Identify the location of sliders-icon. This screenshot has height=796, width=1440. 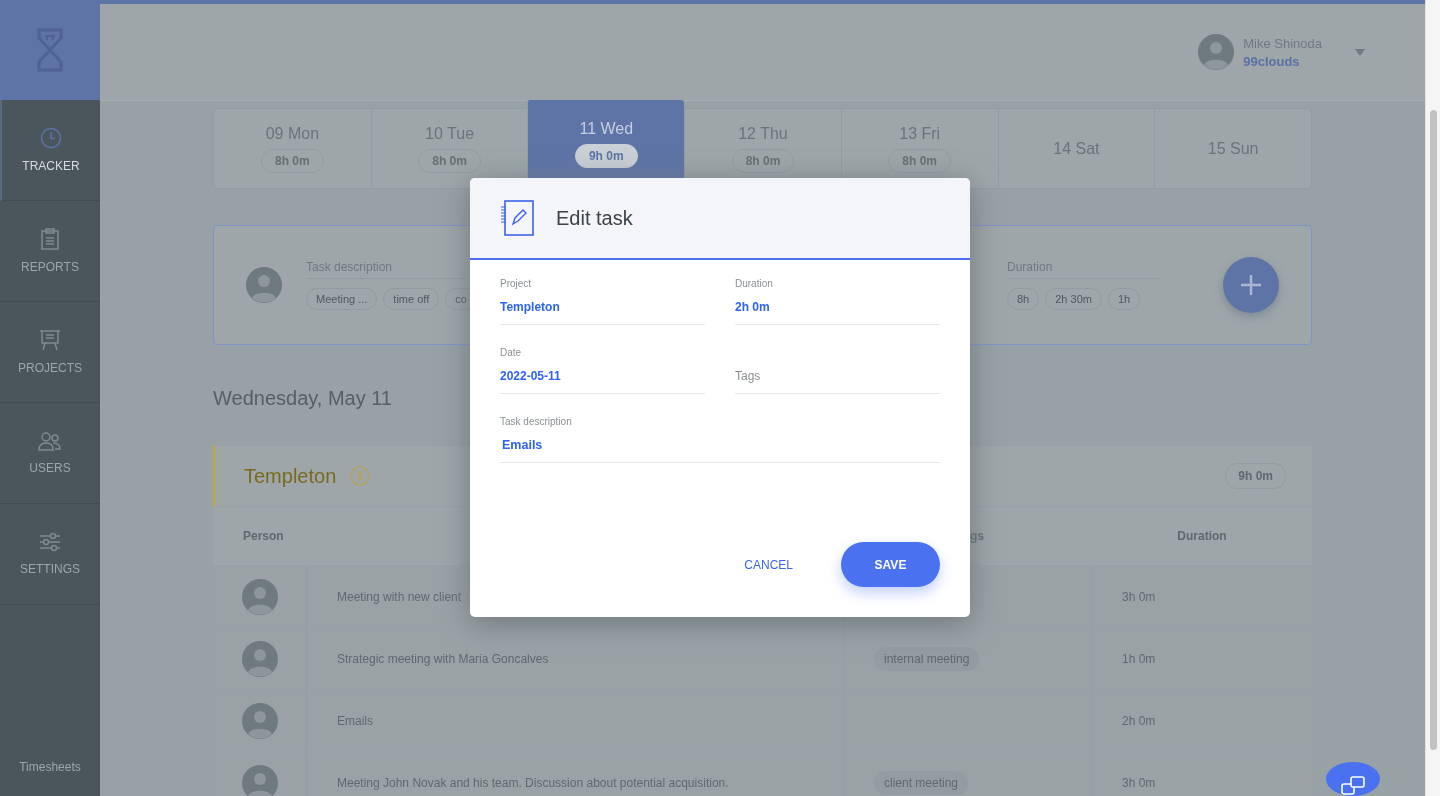
(50, 542).